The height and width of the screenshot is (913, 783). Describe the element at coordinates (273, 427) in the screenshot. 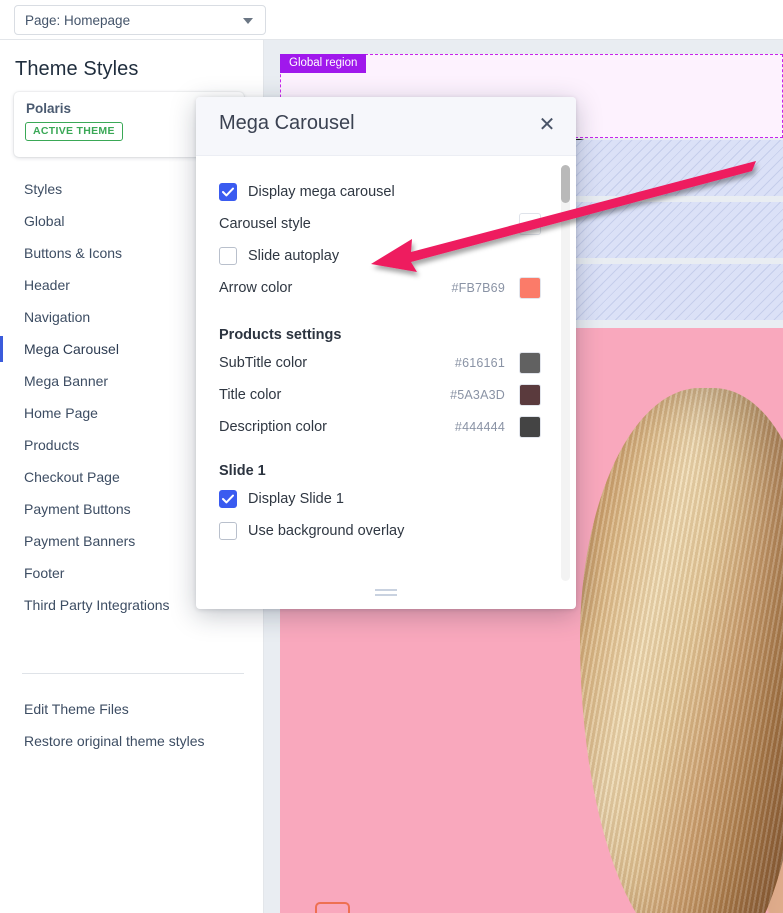

I see `description-color-label: Description color` at that location.